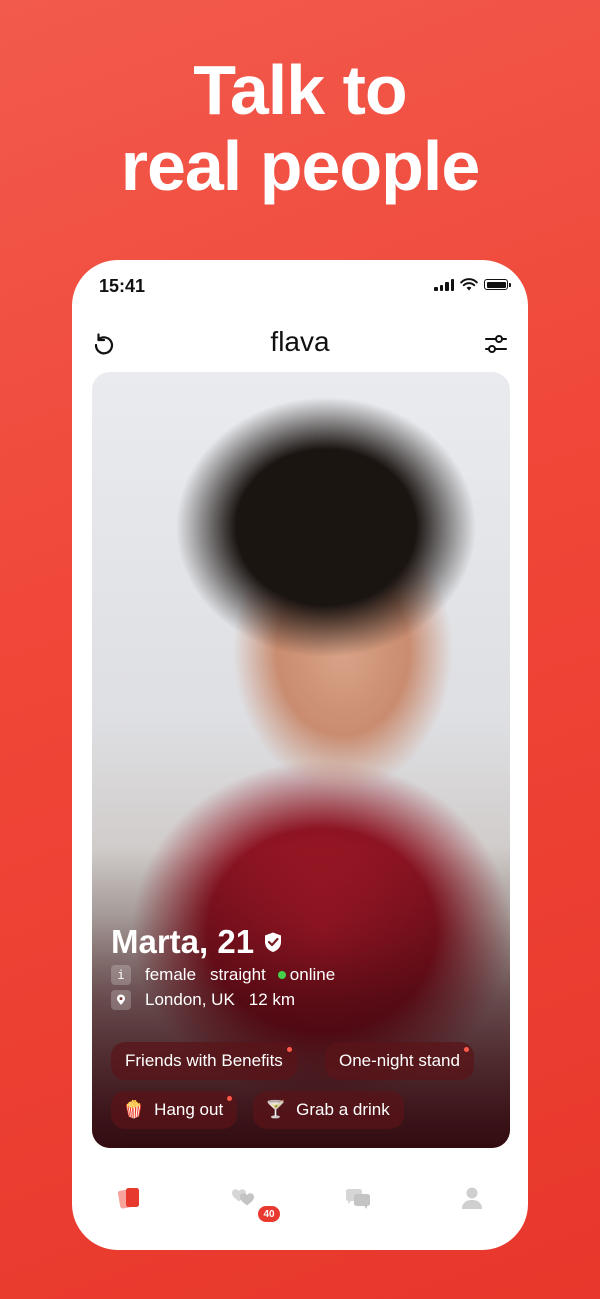 The image size is (600, 1299). I want to click on battery-icon, so click(497, 284).